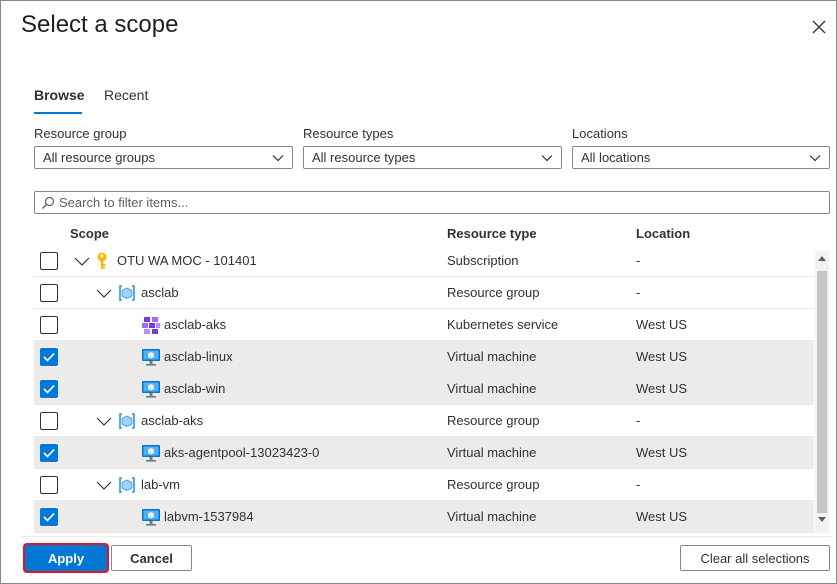 This screenshot has width=837, height=584. I want to click on table-row: lab-vm Resource group -, so click(424, 485).